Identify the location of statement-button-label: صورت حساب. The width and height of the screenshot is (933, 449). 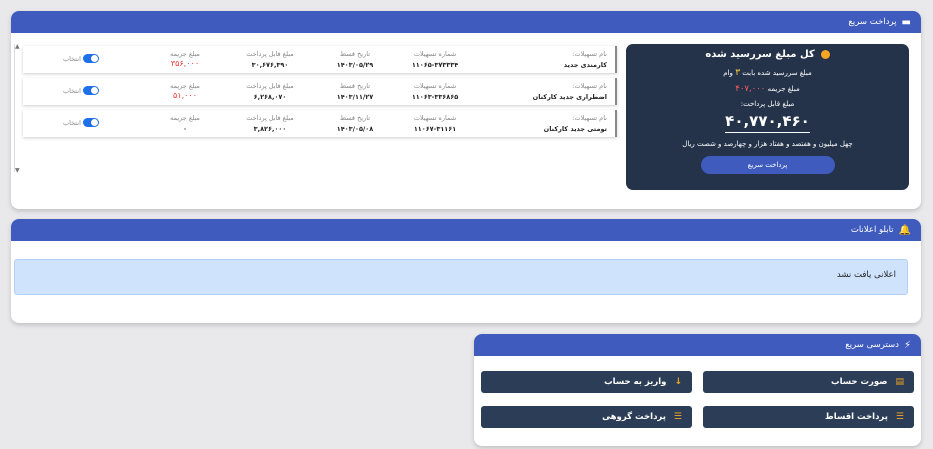
(859, 382).